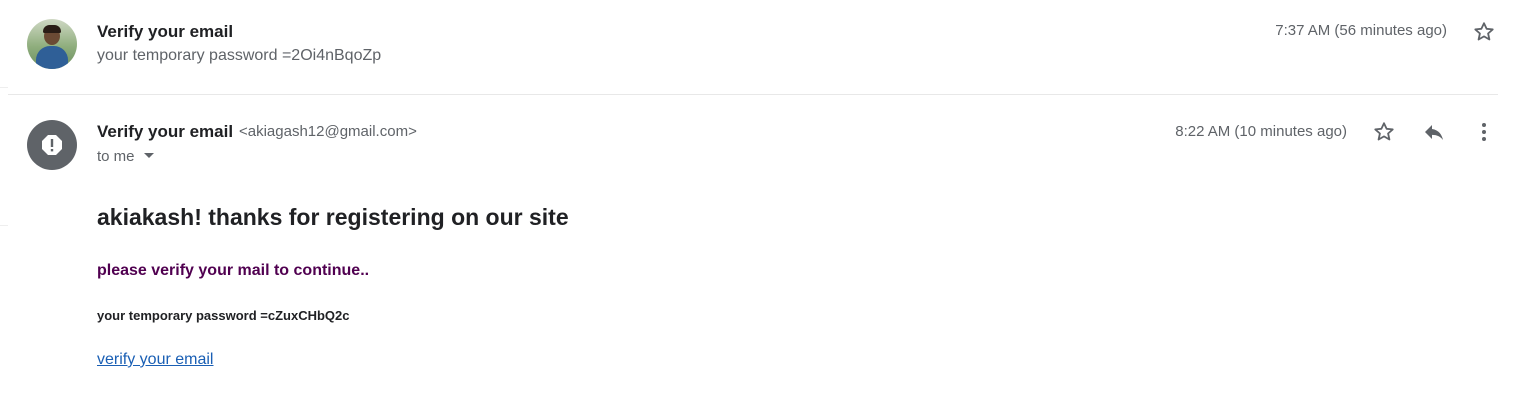 The width and height of the screenshot is (1513, 411). I want to click on verify-email-link: verify your email, so click(155, 360).